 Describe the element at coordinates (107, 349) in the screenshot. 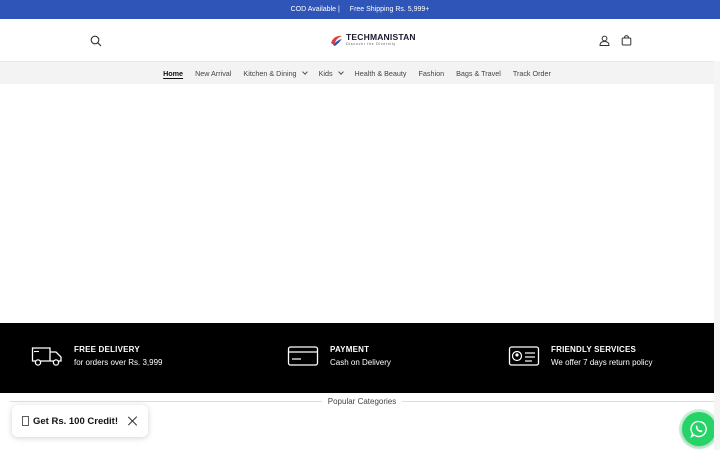

I see `feature-title: FREE DELIVERY` at that location.